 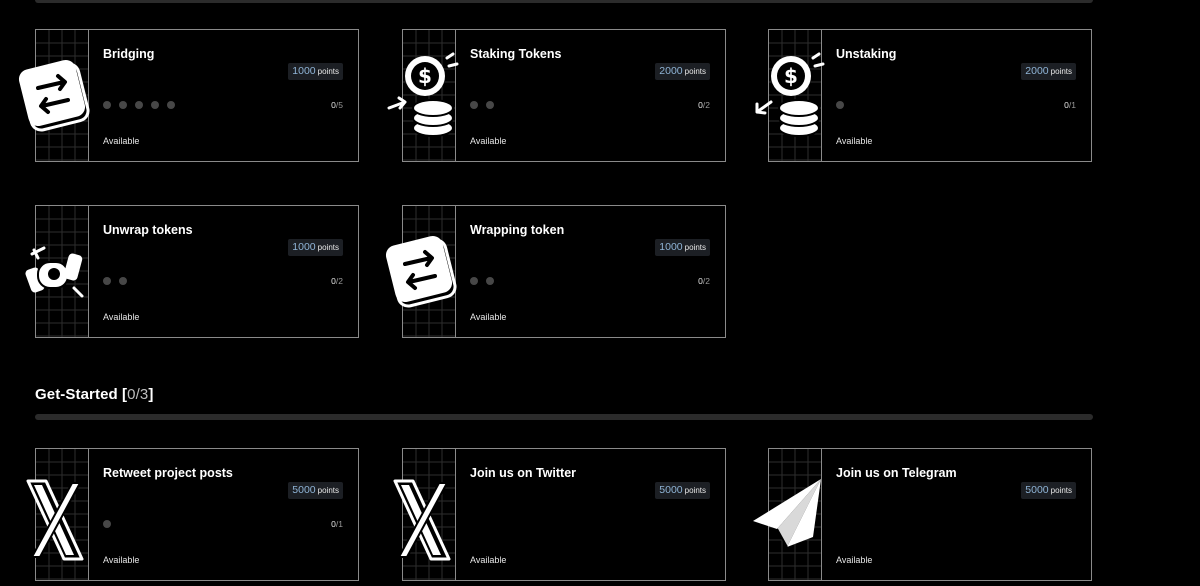 What do you see at coordinates (517, 230) in the screenshot?
I see `card-title: Wrapping token` at bounding box center [517, 230].